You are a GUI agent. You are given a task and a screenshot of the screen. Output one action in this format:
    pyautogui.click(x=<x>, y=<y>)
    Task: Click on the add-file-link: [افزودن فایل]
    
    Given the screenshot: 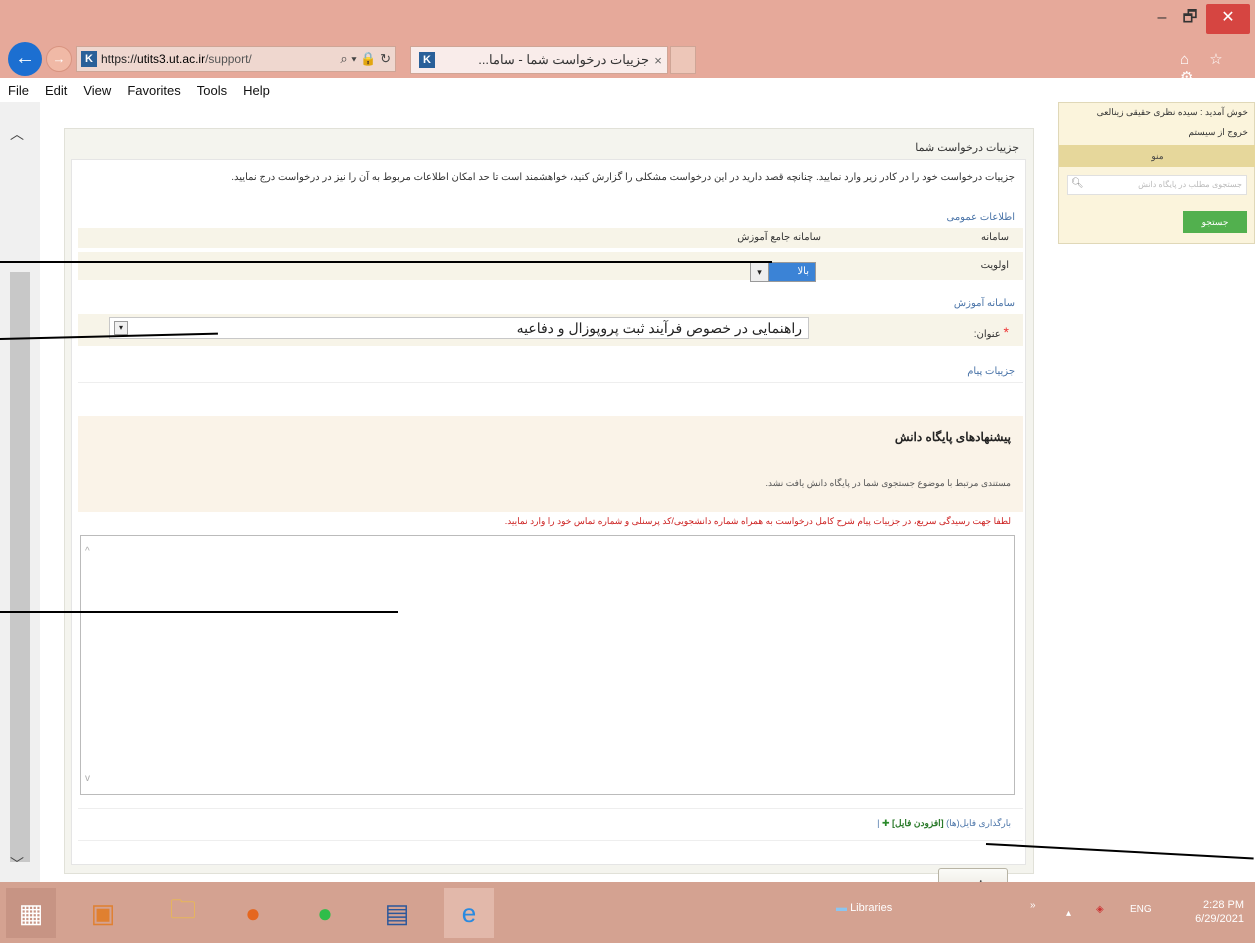 What is the action you would take?
    pyautogui.click(x=918, y=823)
    